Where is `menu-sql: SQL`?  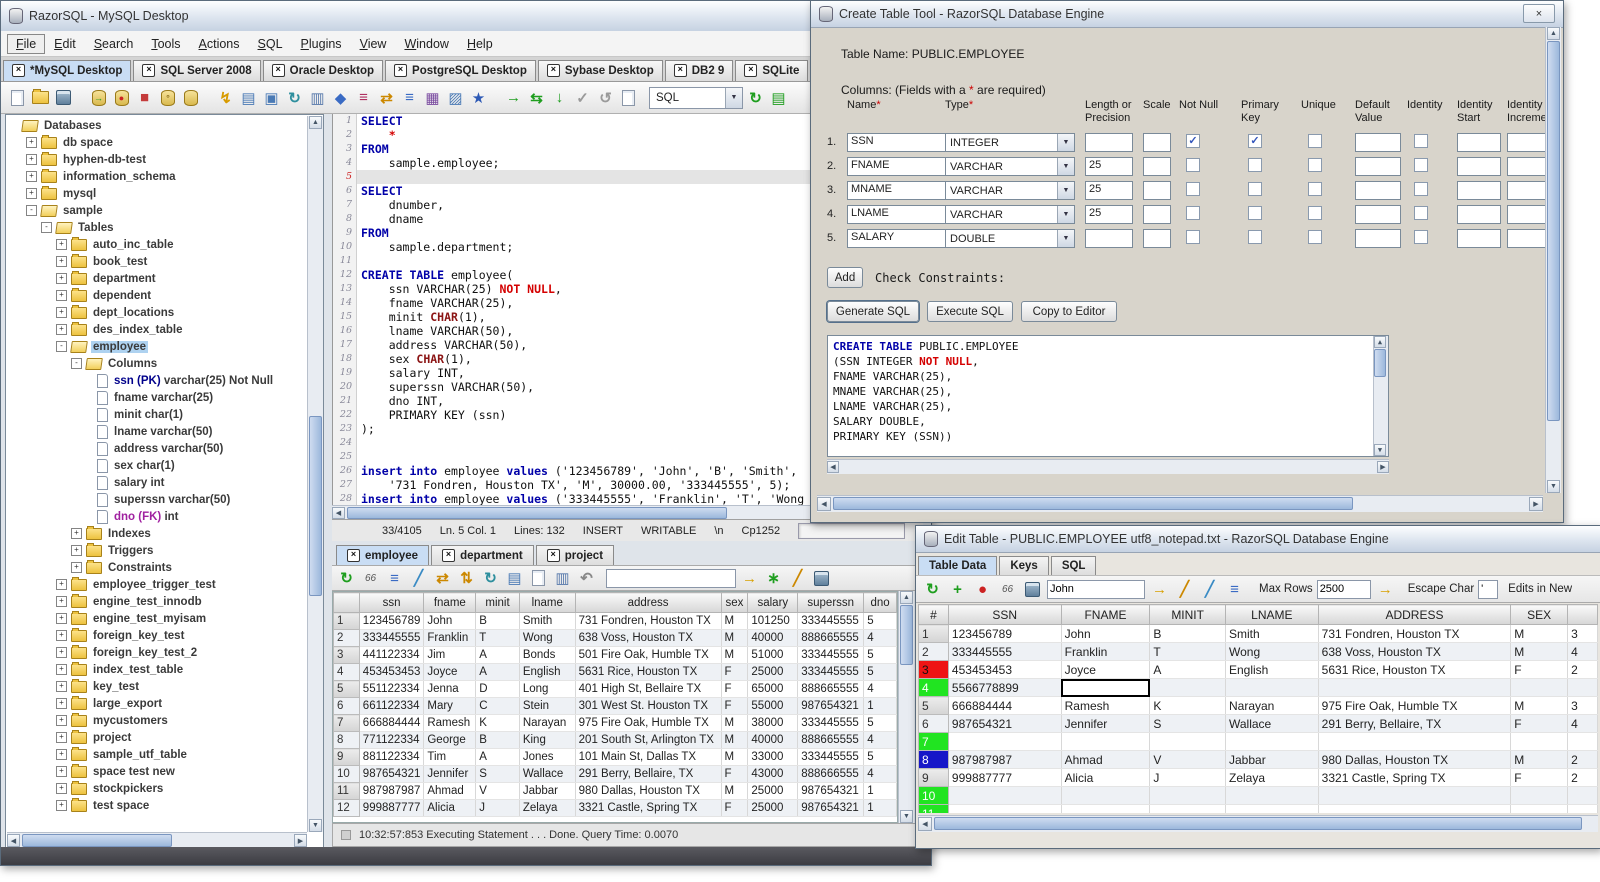 menu-sql: SQL is located at coordinates (270, 44).